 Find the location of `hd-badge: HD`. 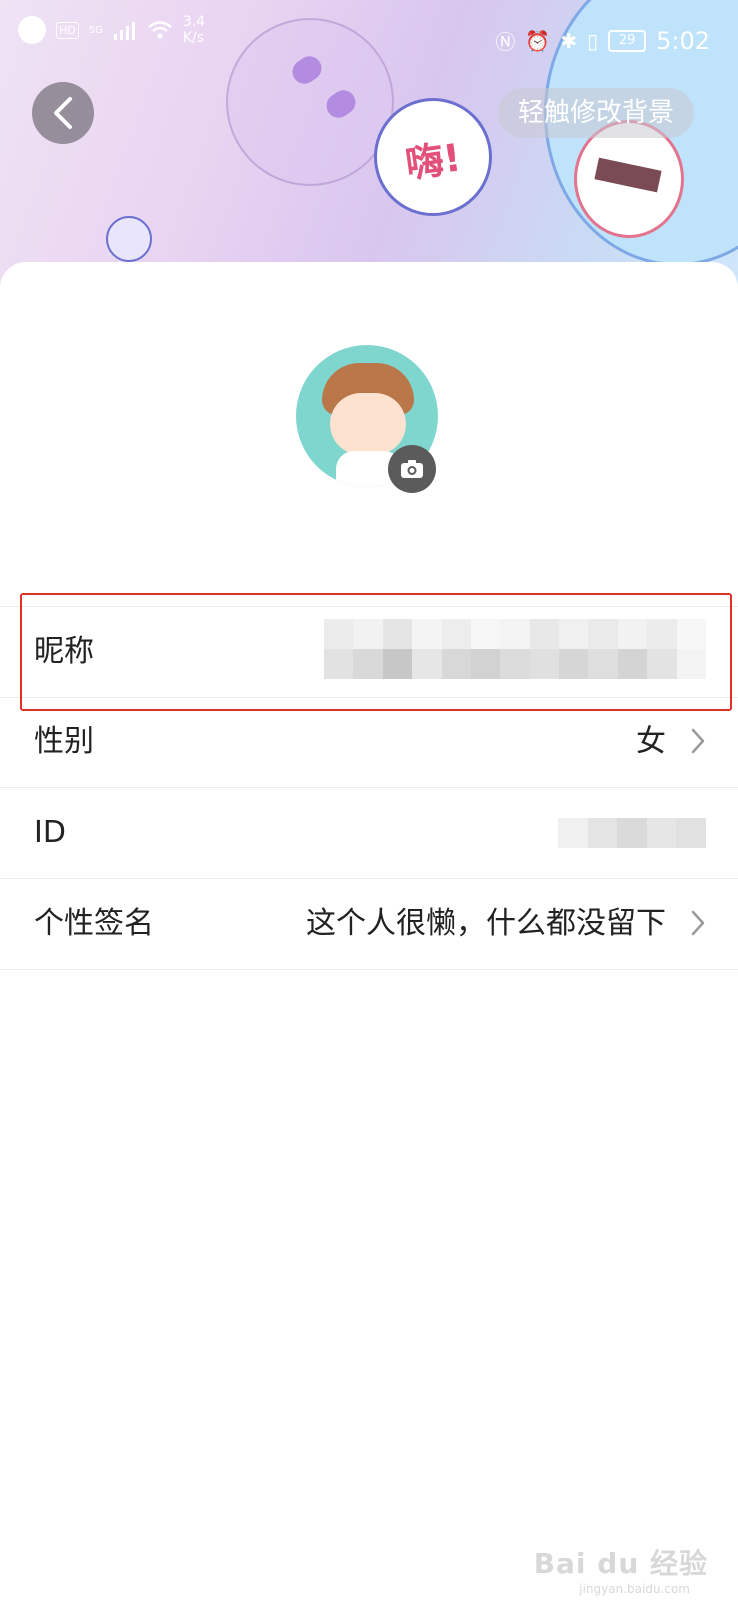

hd-badge: HD is located at coordinates (67, 30).